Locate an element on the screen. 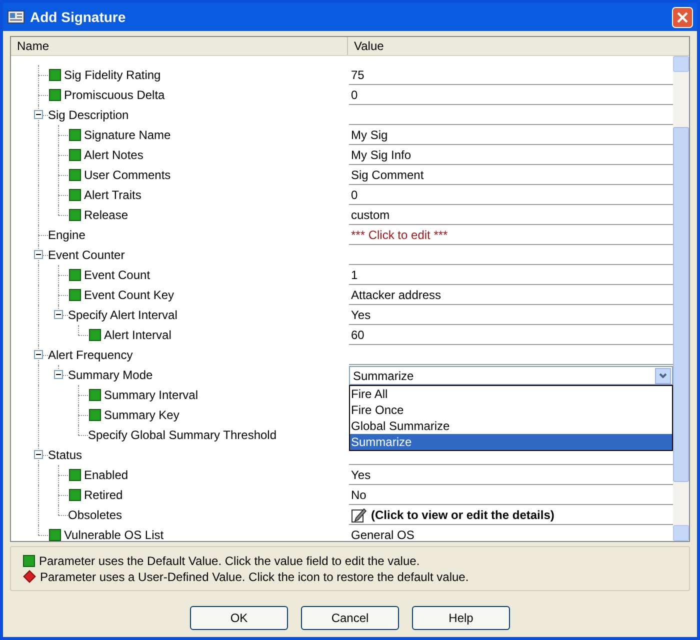 This screenshot has width=700, height=640. dropdown-option: Summarize is located at coordinates (511, 442).